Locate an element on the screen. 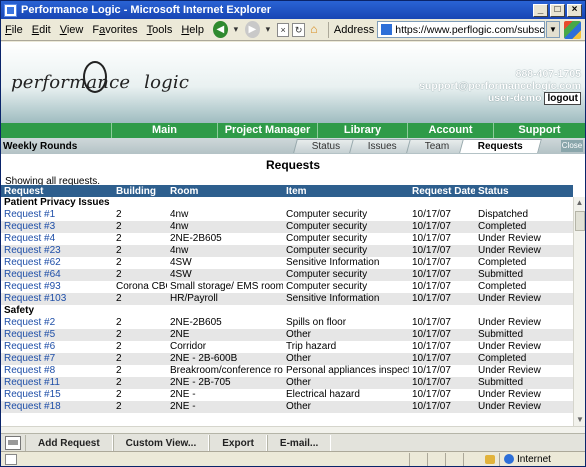  column-header-status: Status is located at coordinates (524, 191).